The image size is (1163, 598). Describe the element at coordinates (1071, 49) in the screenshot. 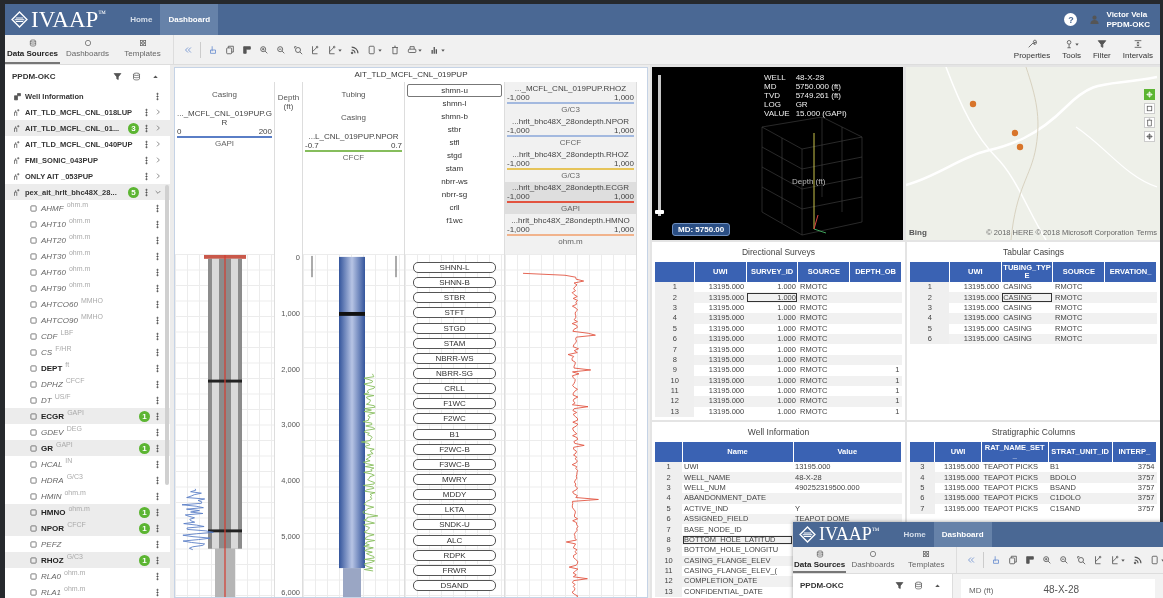

I see `toolbar-button: Tools` at that location.